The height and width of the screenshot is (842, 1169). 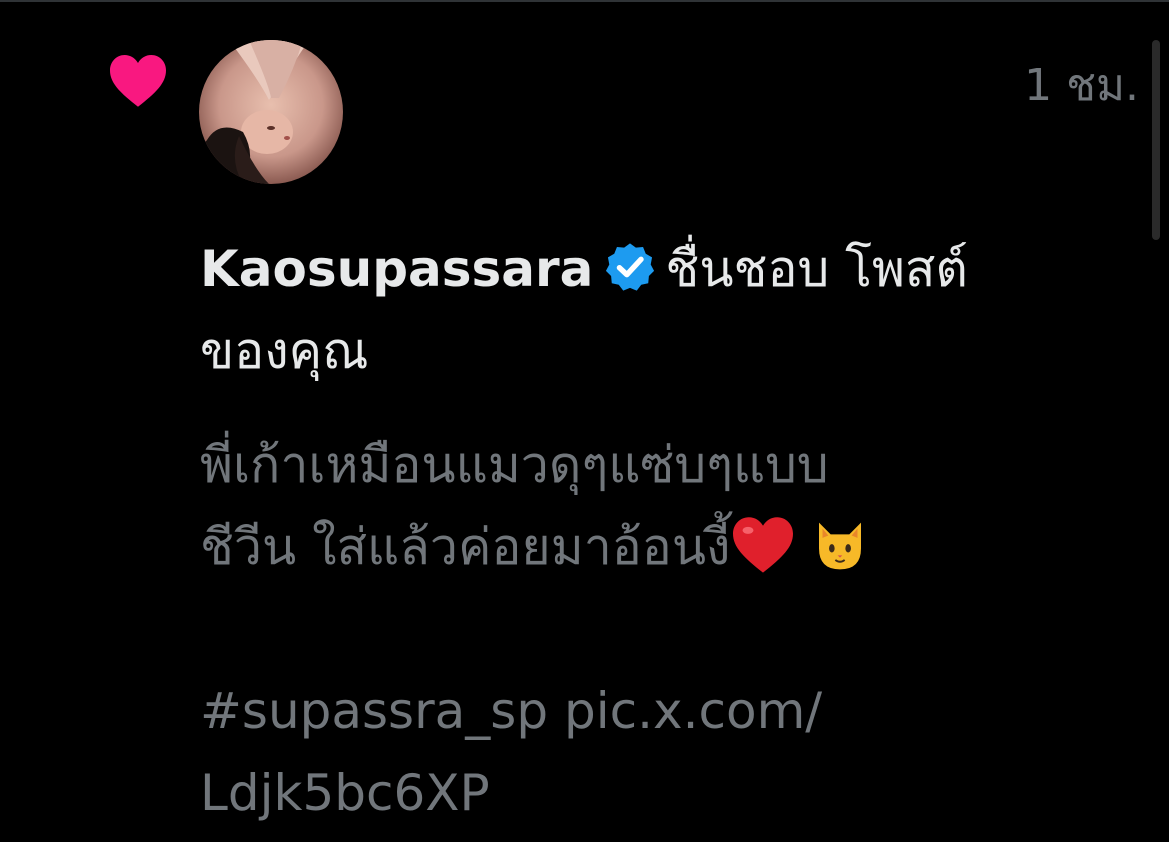 I want to click on avatar-photo, so click(x=271, y=112).